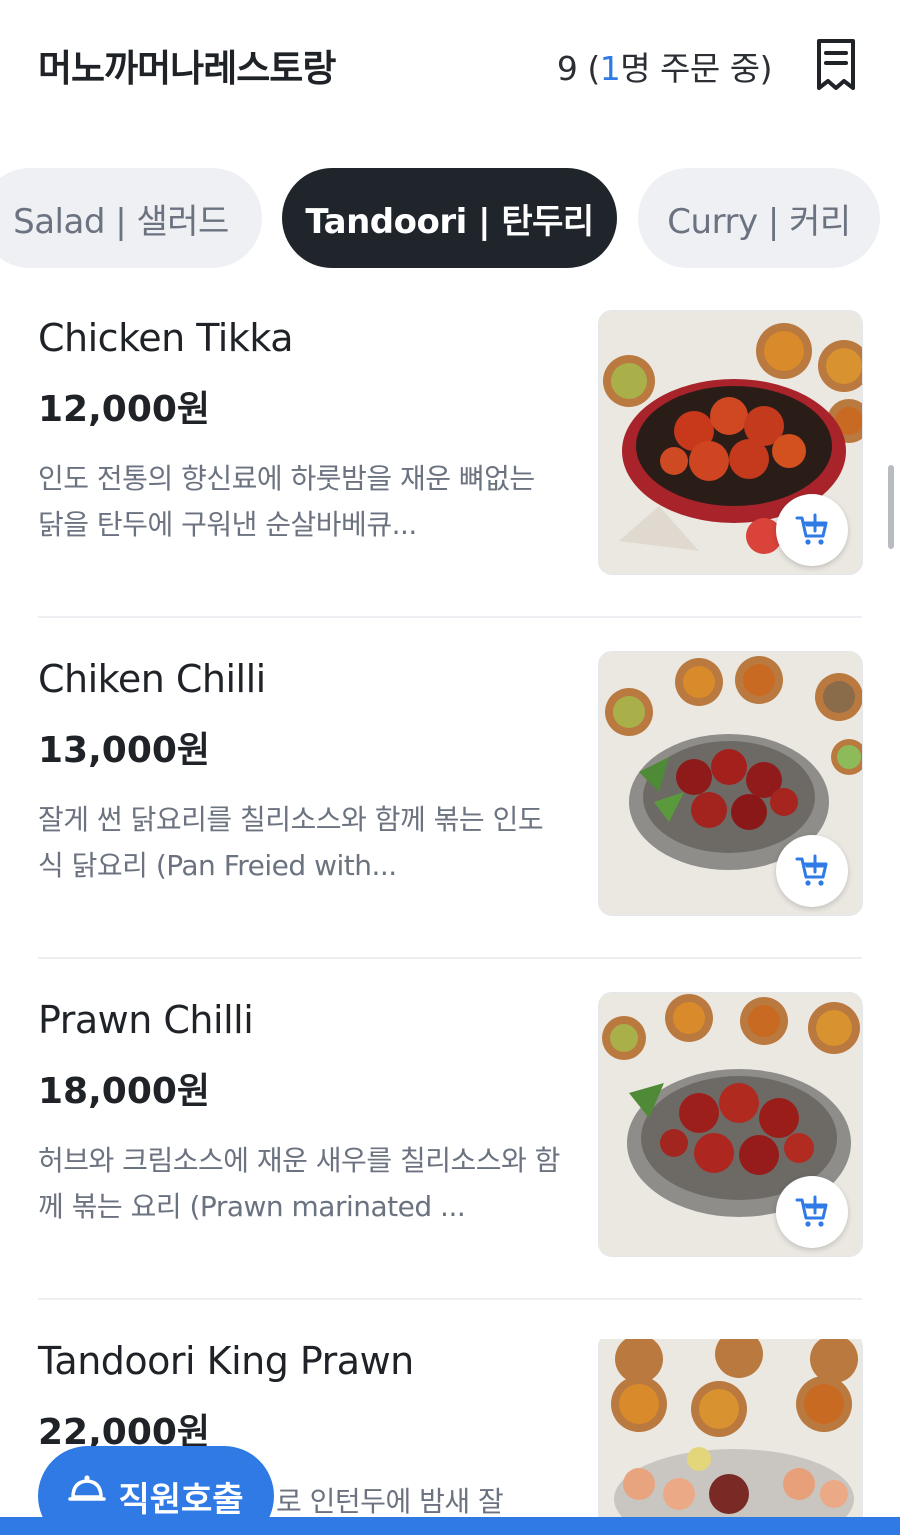 Image resolution: width=900 pixels, height=1535 pixels. Describe the element at coordinates (124, 409) in the screenshot. I see `item-price: 12,000원` at that location.